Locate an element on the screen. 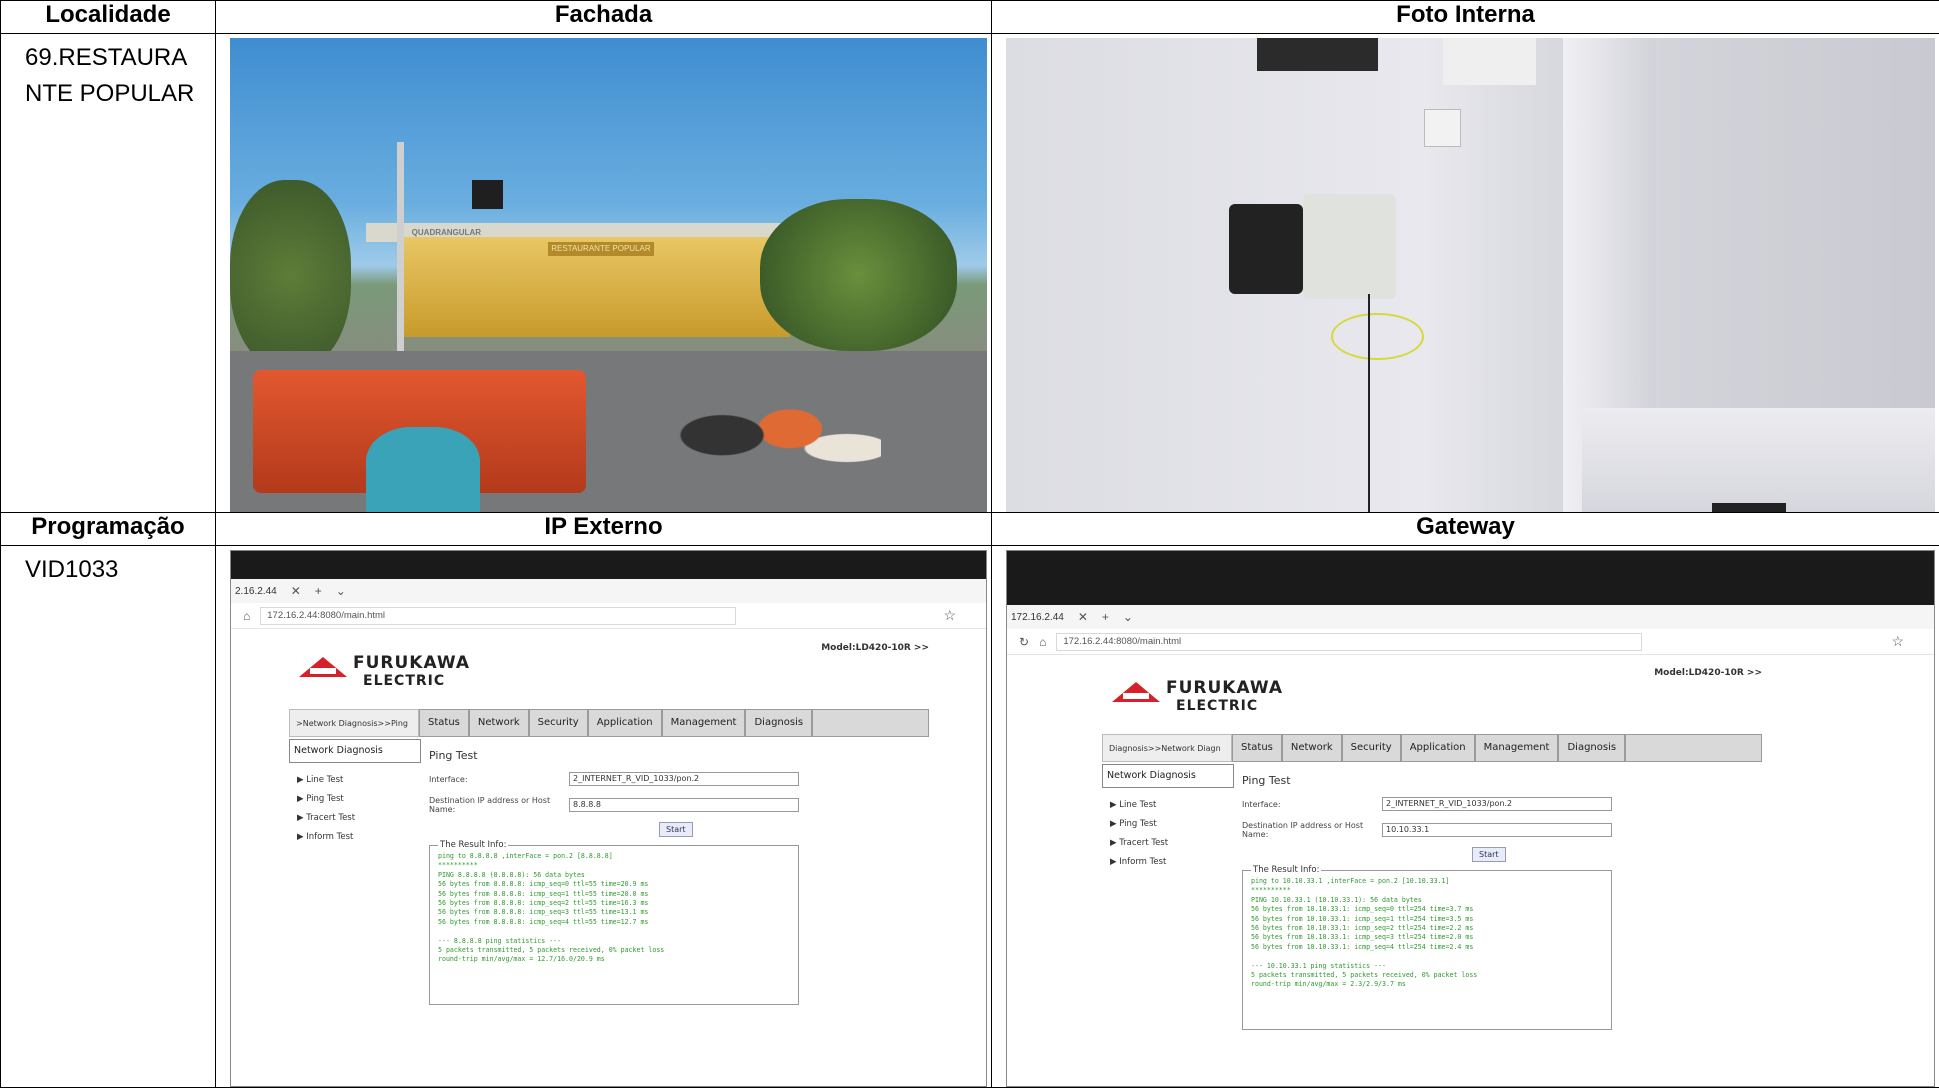  header-gateway: Gateway is located at coordinates (1465, 529).